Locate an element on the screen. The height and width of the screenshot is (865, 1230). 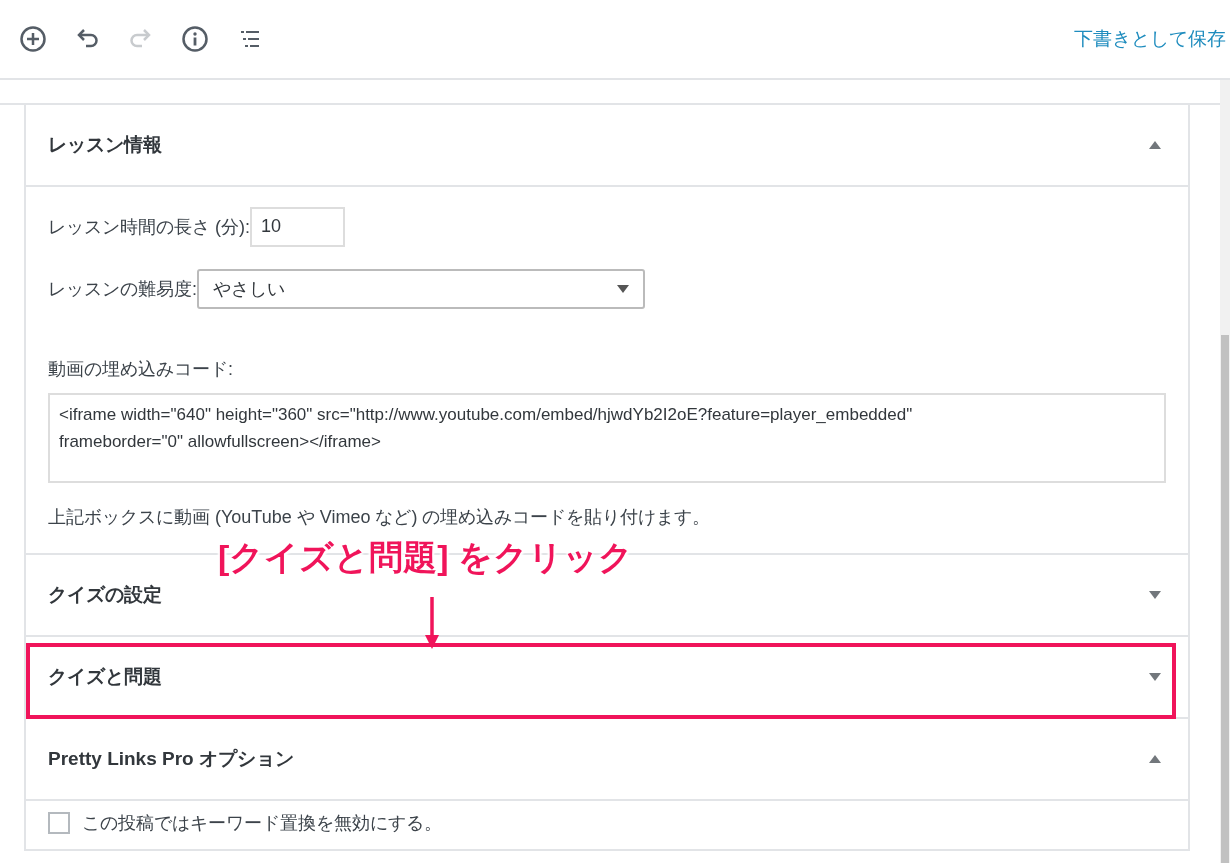
field-label: レッスンの難易度: is located at coordinates (122, 289).